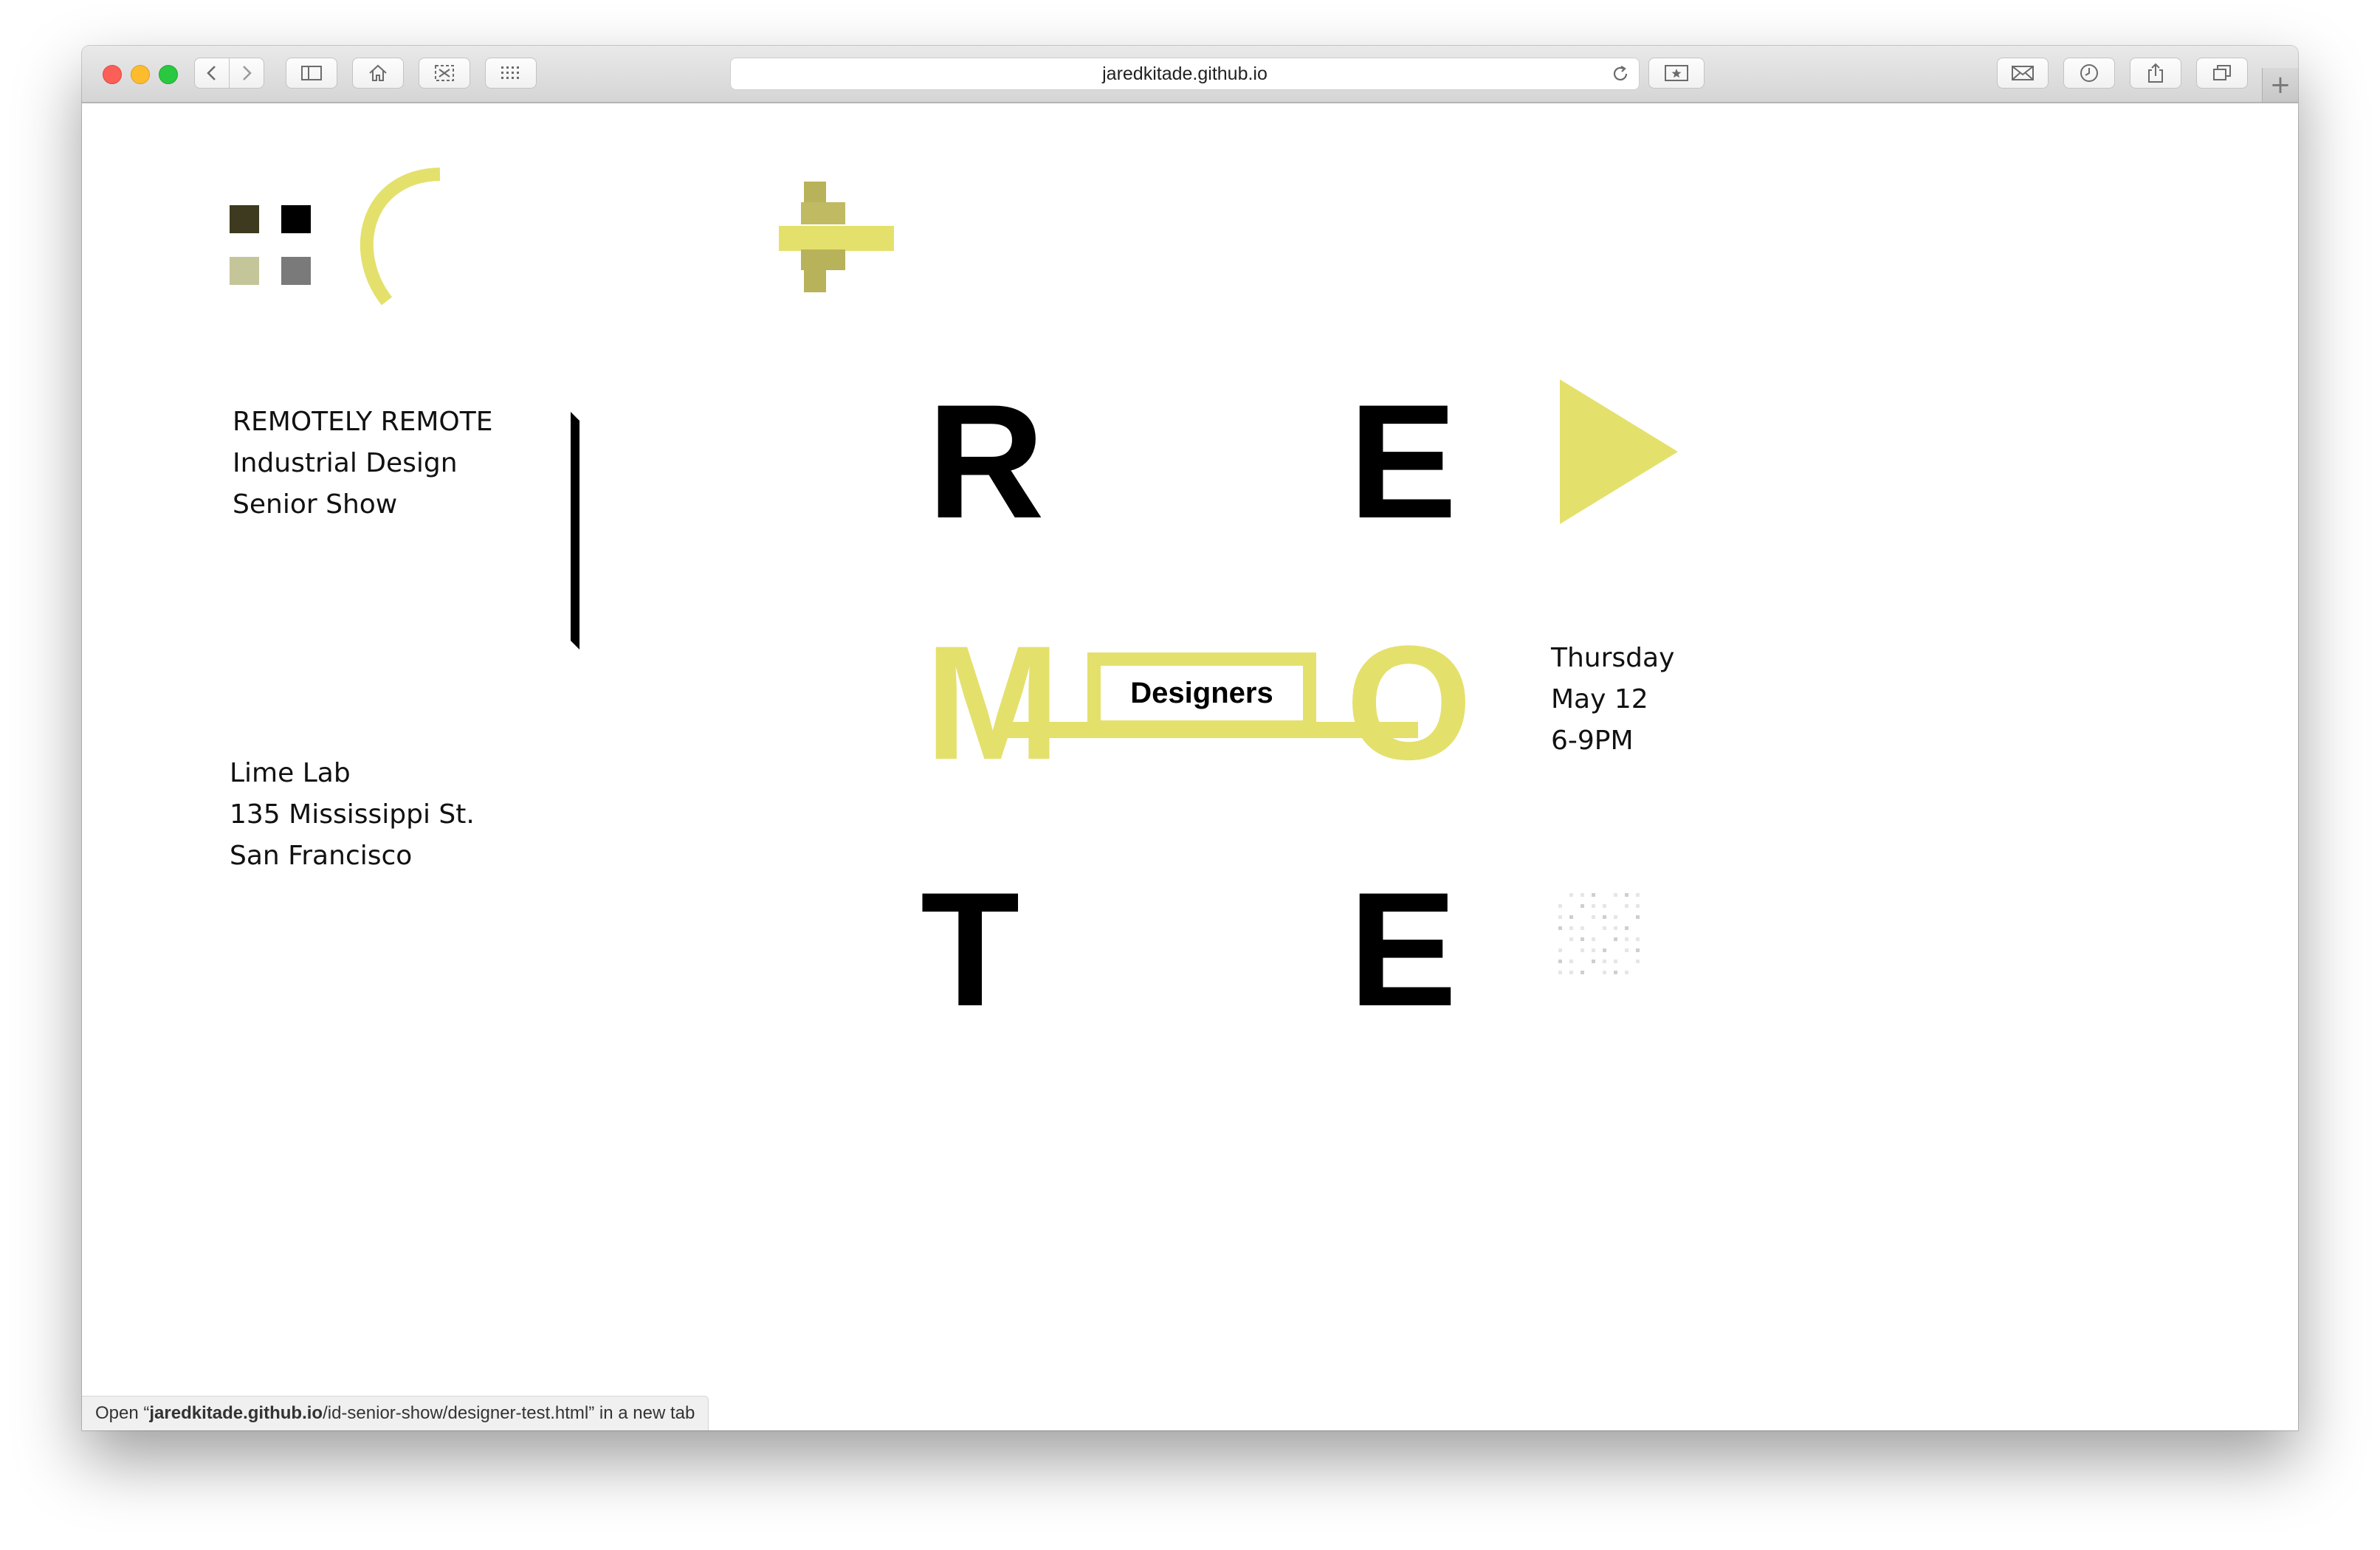 This screenshot has width=2380, height=1550. I want to click on status-url-host: jaredkitade.github.io, so click(236, 1413).